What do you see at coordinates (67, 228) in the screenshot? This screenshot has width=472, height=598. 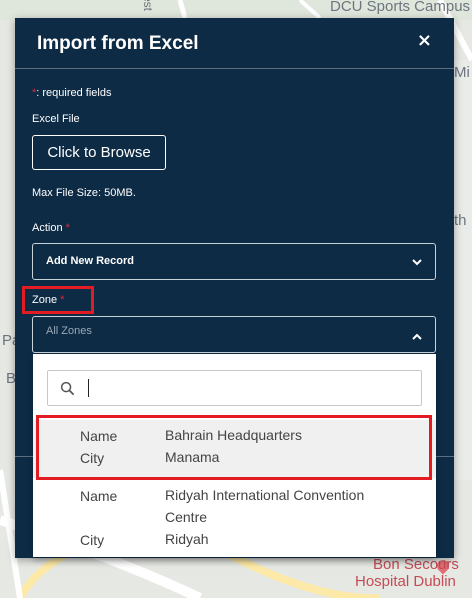 I see `action-required-star: *` at bounding box center [67, 228].